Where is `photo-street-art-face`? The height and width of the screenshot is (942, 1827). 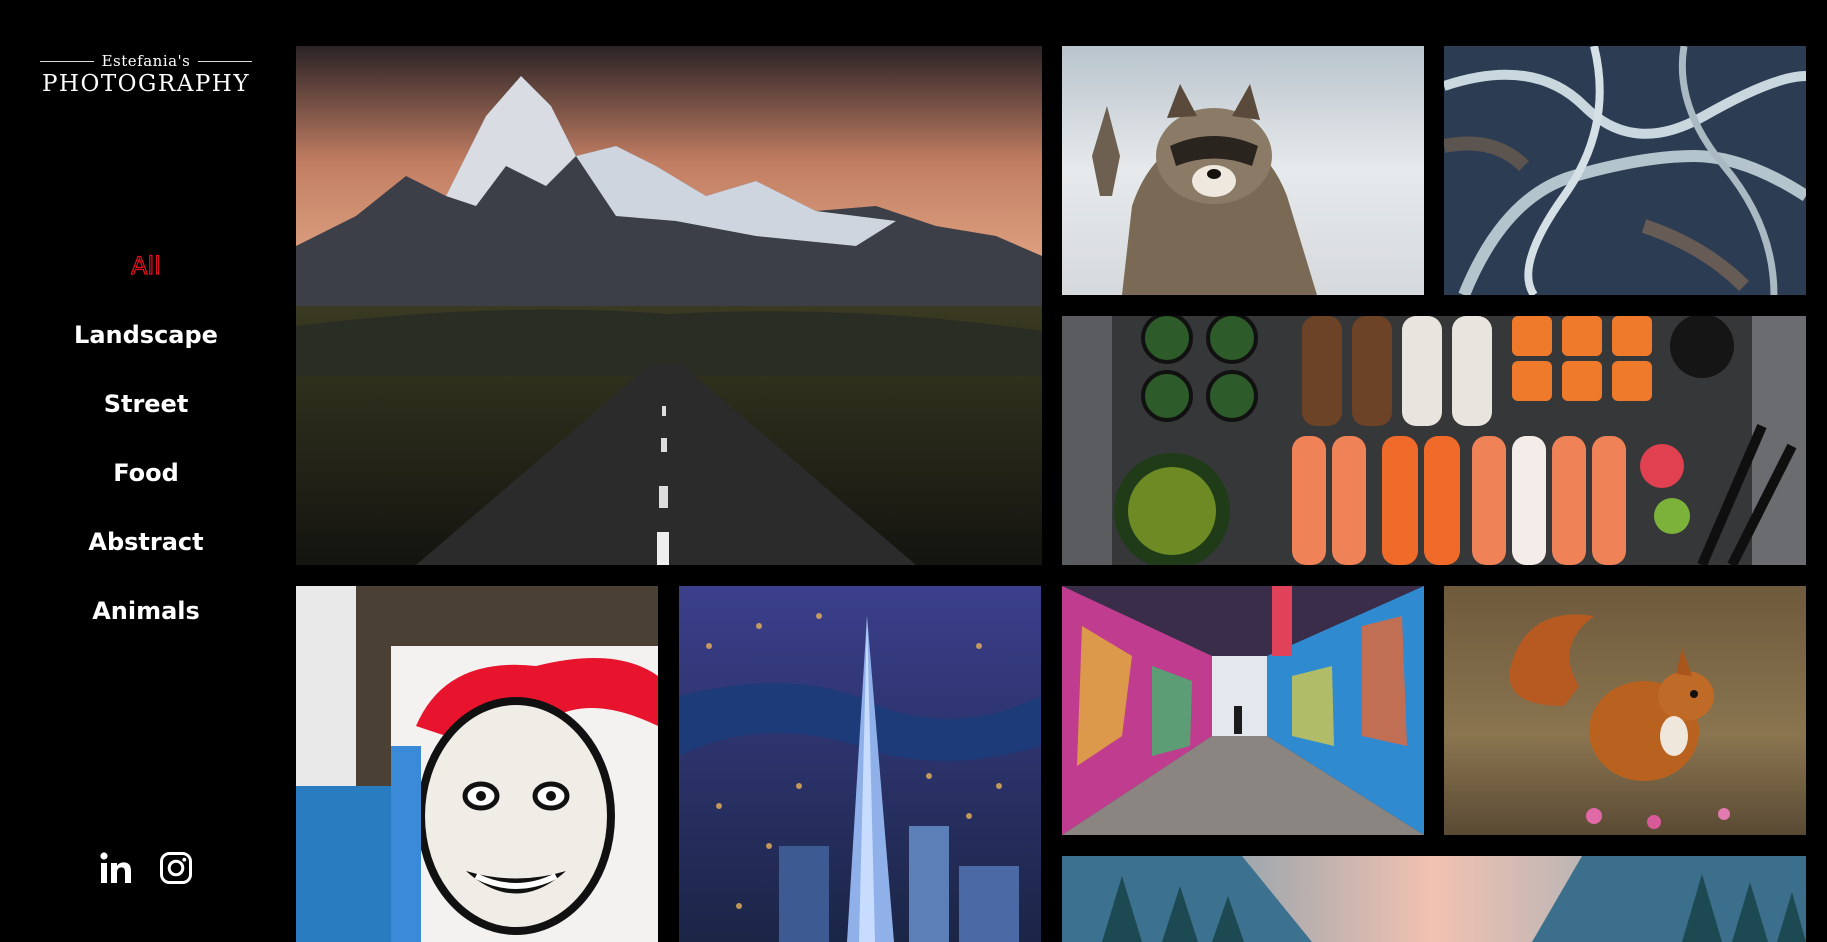 photo-street-art-face is located at coordinates (477, 764).